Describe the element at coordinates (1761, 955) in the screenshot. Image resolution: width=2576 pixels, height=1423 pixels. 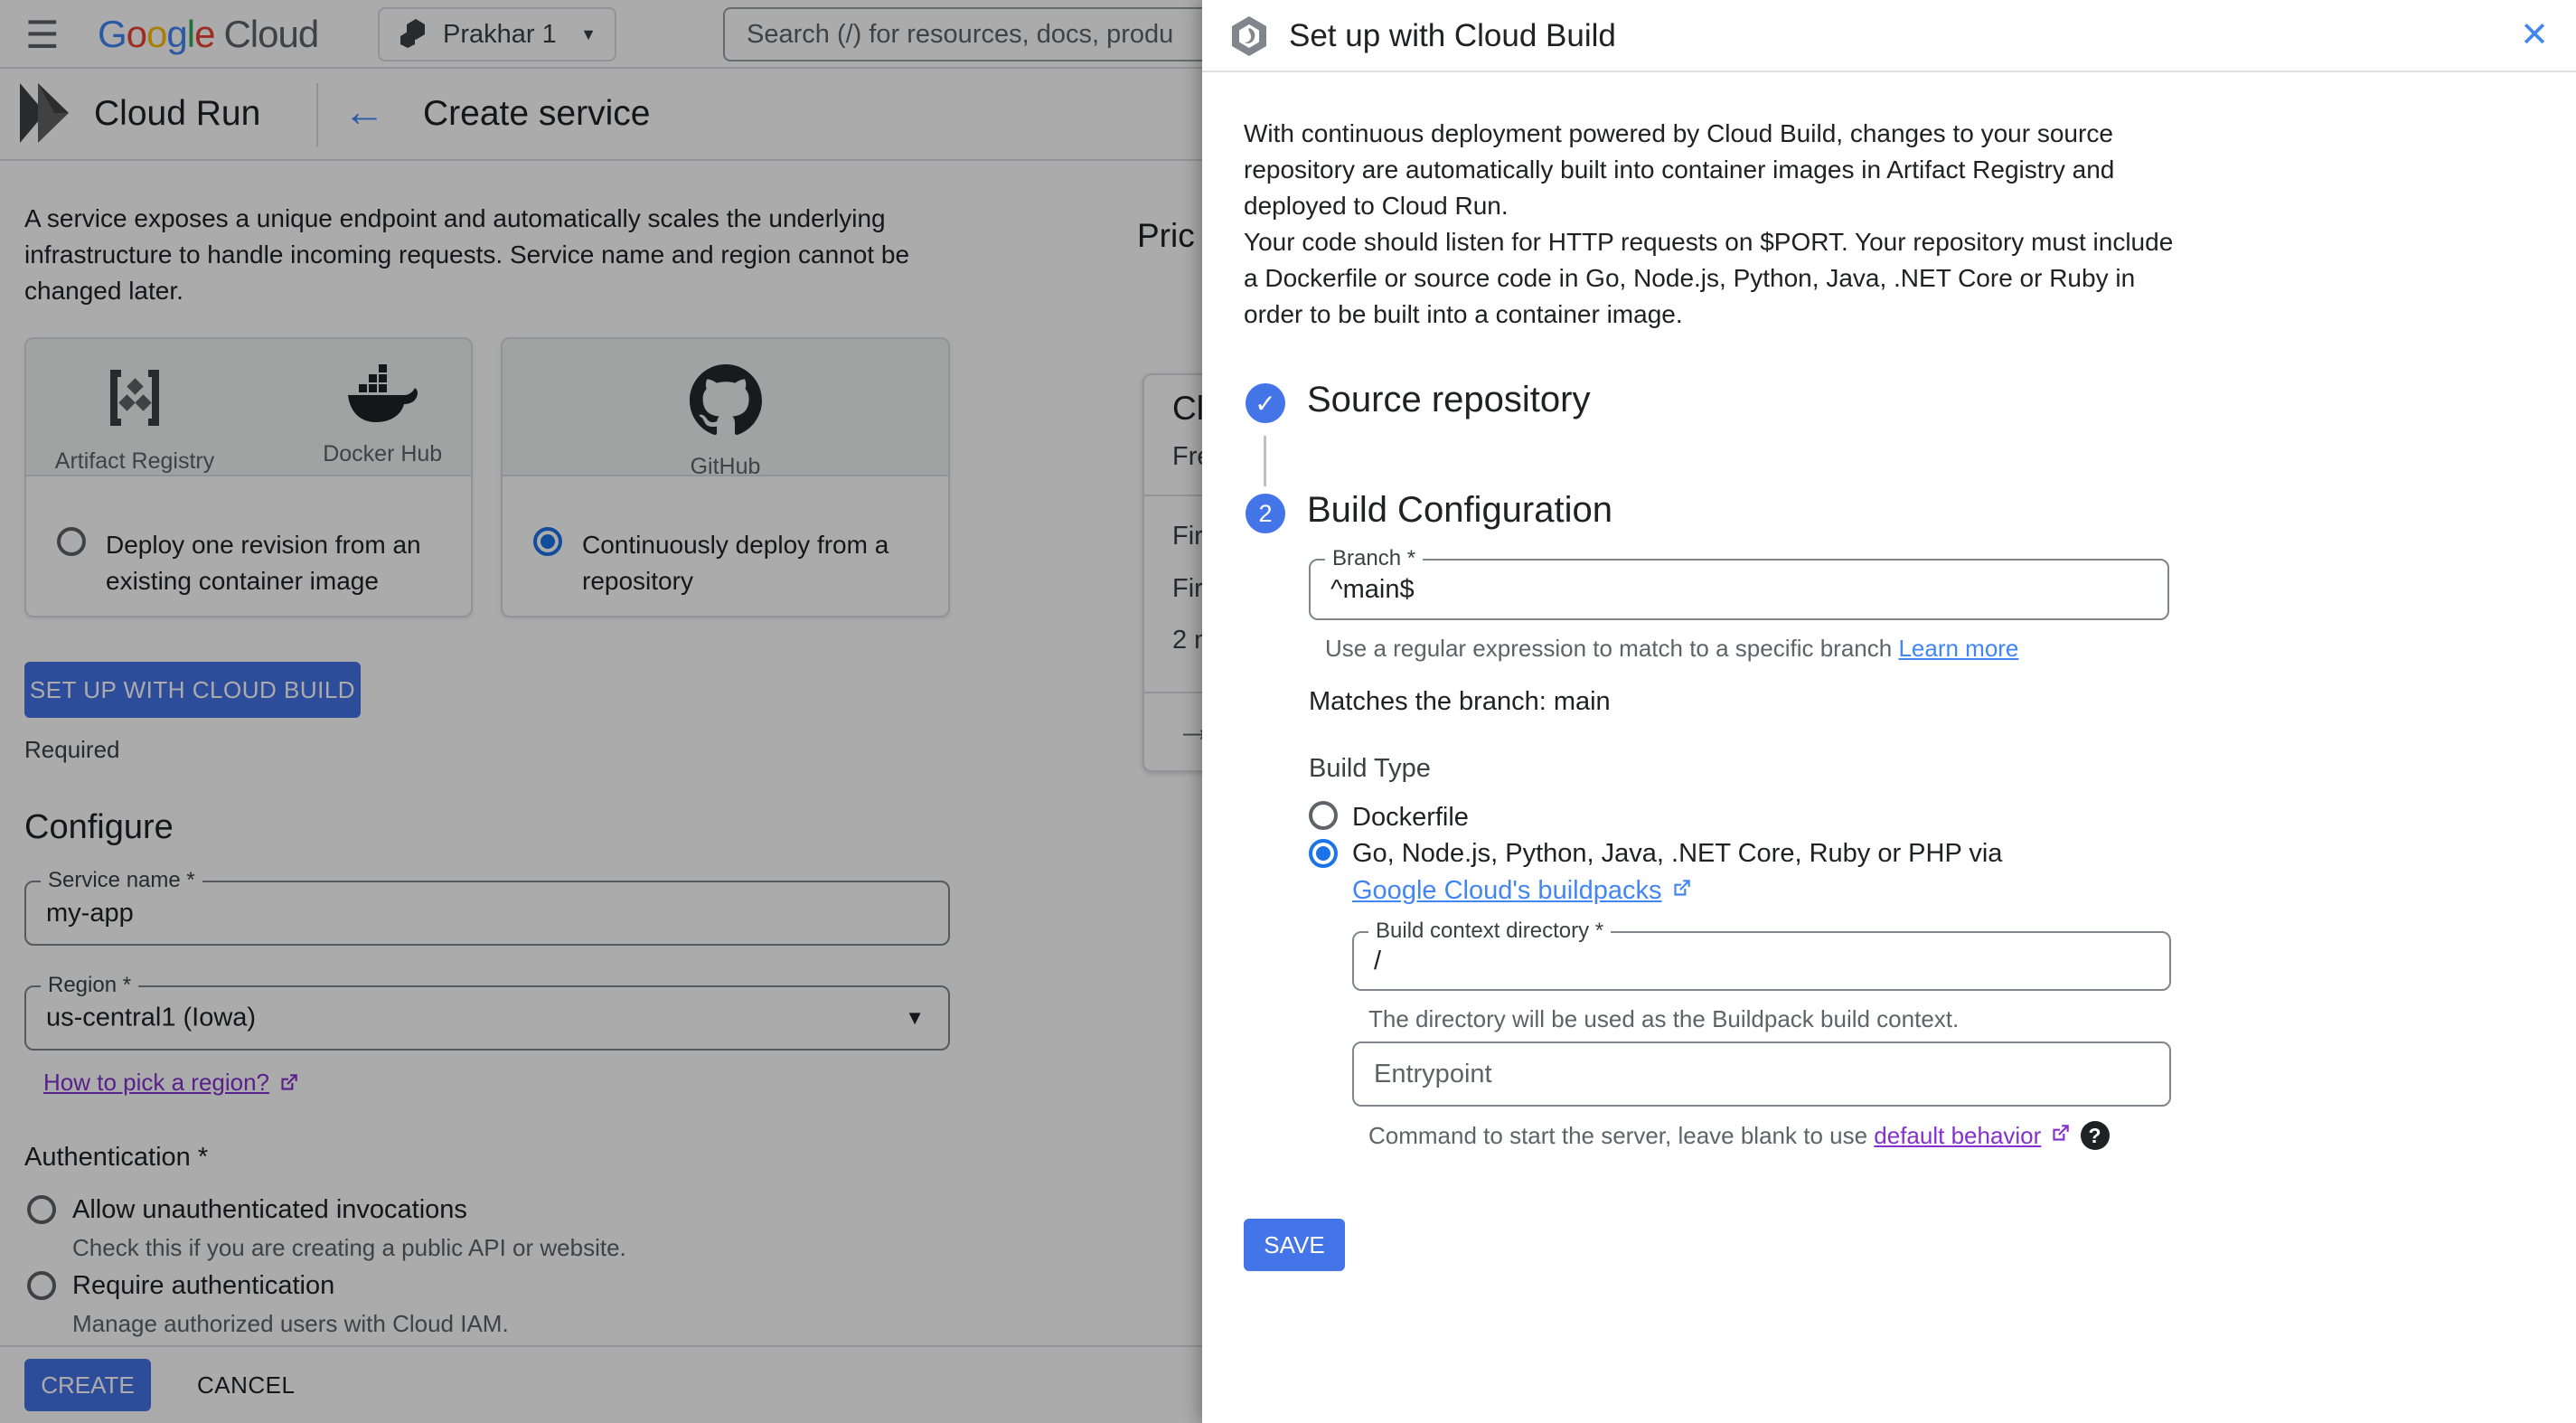
I see `build-context-field: Build context directory *` at that location.